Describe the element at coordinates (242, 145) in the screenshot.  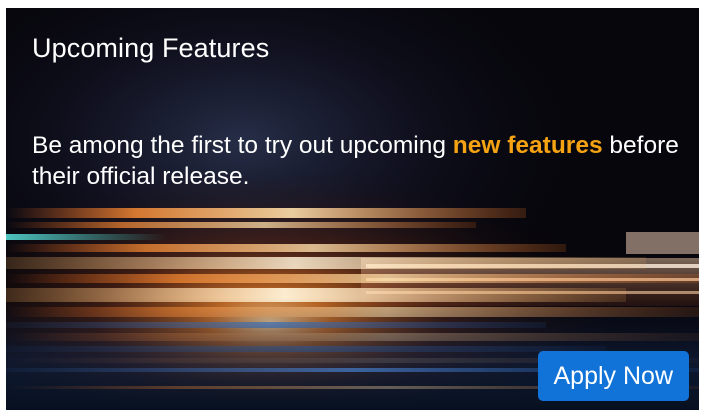
I see `description-text: Be among the first to try out upcoming` at that location.